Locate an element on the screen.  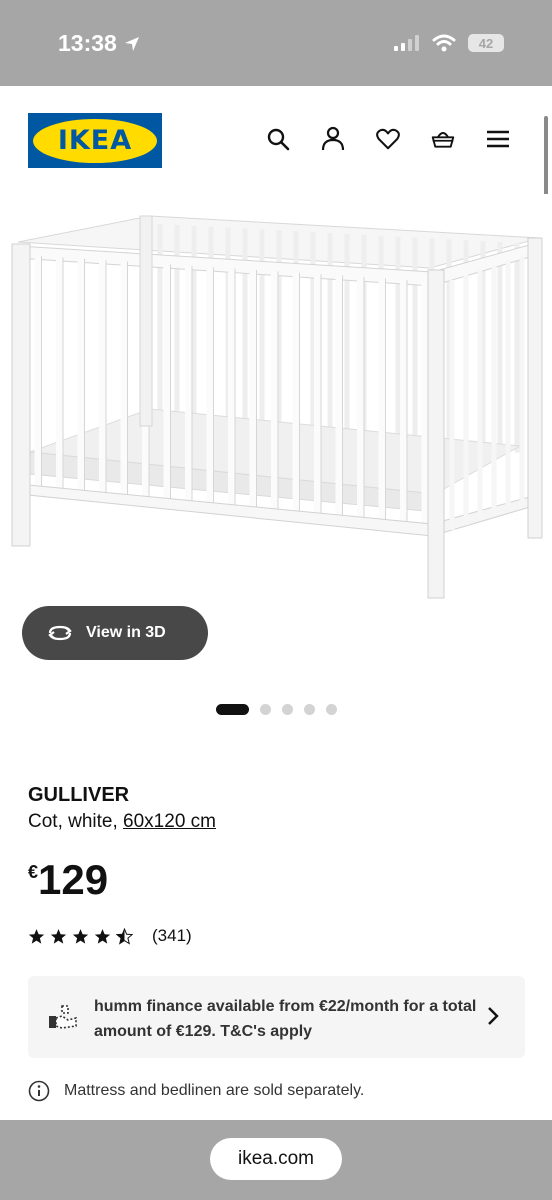
product-rating: (341) is located at coordinates (110, 936).